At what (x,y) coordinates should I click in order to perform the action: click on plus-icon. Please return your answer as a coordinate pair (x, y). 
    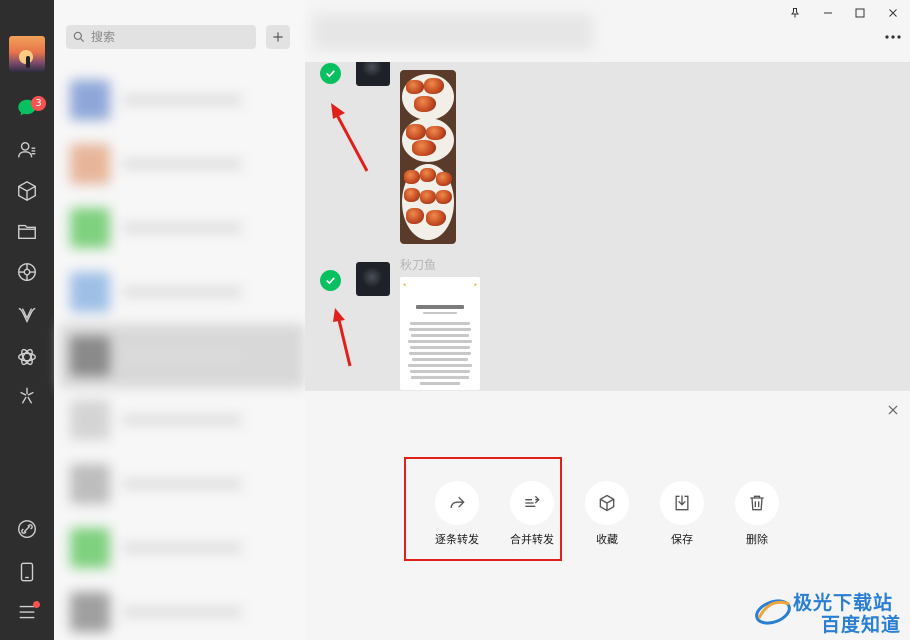
    Looking at the image, I should click on (278, 37).